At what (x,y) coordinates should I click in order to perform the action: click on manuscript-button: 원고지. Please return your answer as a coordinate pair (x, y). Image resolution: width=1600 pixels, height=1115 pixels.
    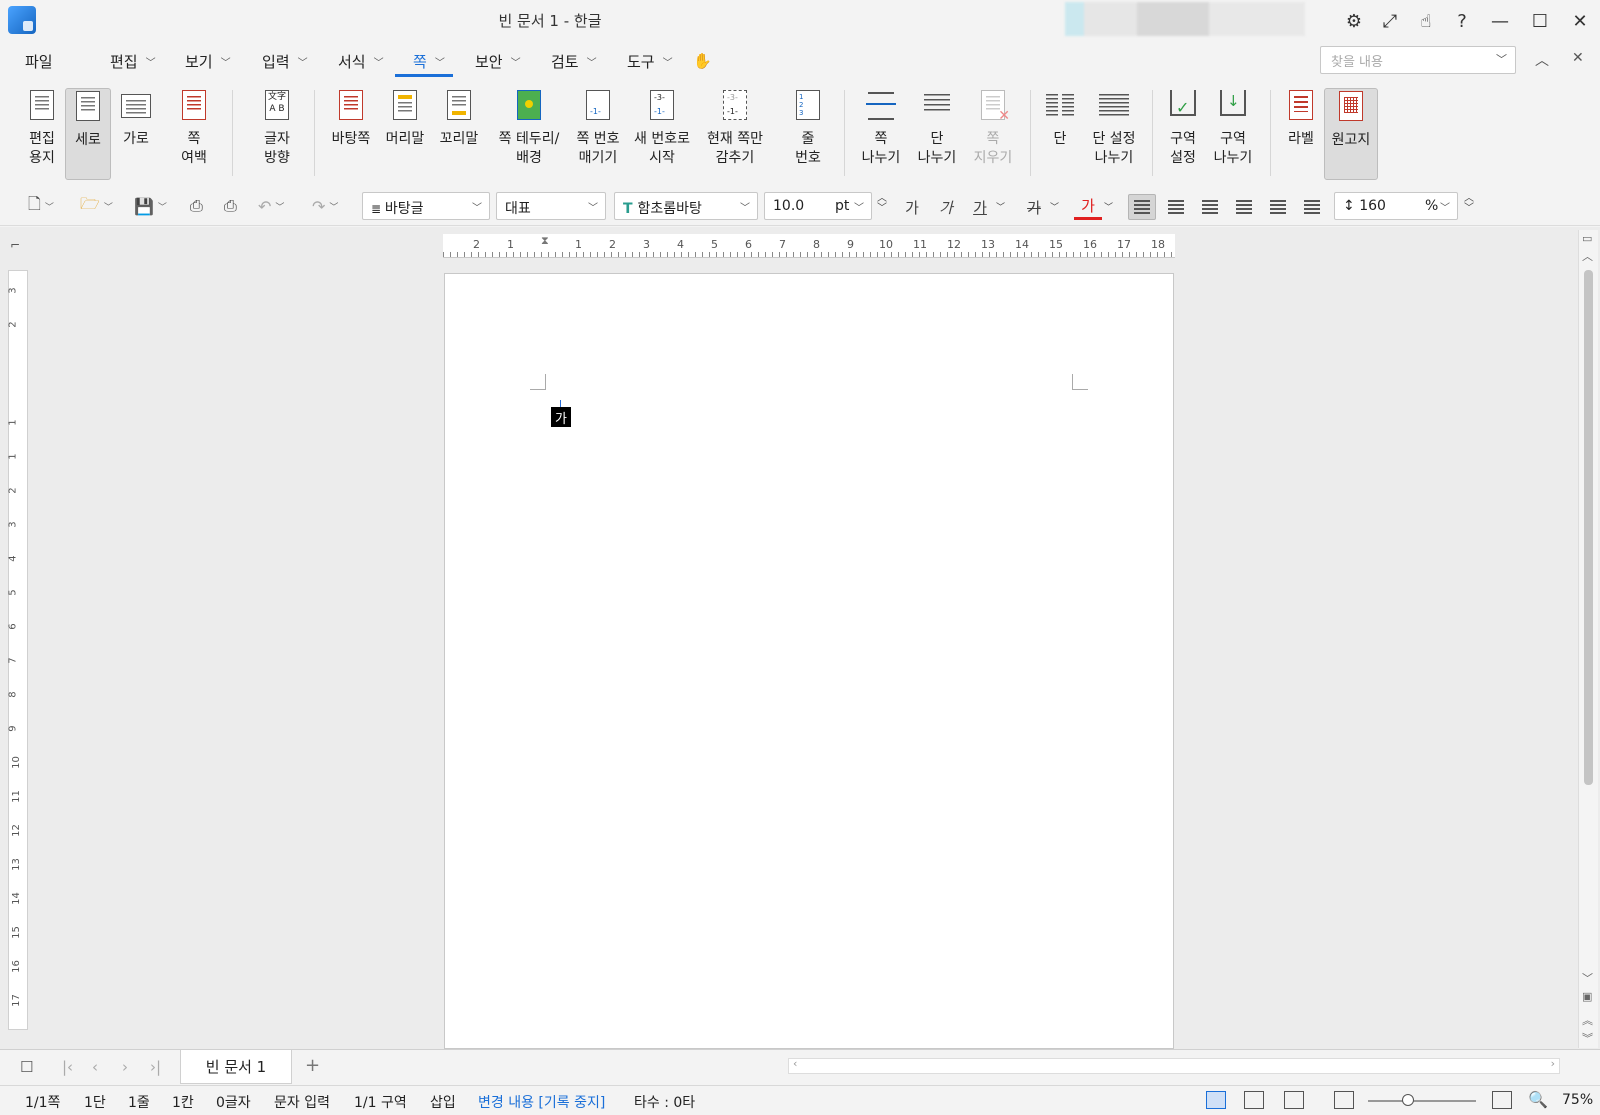
    Looking at the image, I should click on (1351, 134).